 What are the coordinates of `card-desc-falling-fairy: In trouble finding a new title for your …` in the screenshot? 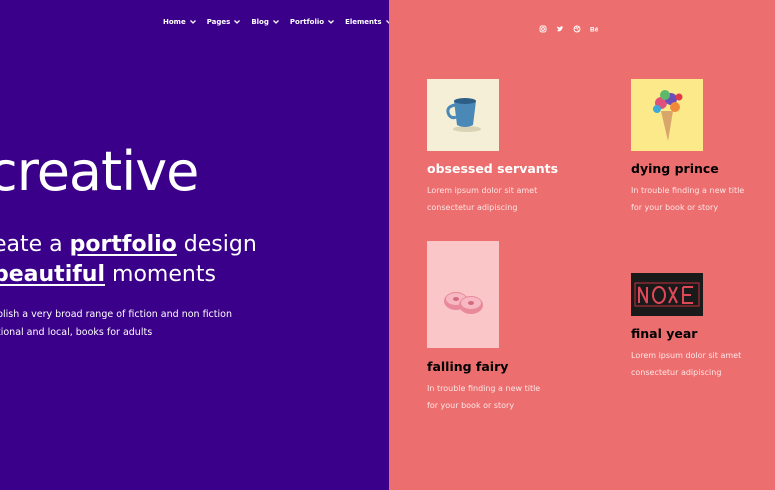 It's located at (483, 397).